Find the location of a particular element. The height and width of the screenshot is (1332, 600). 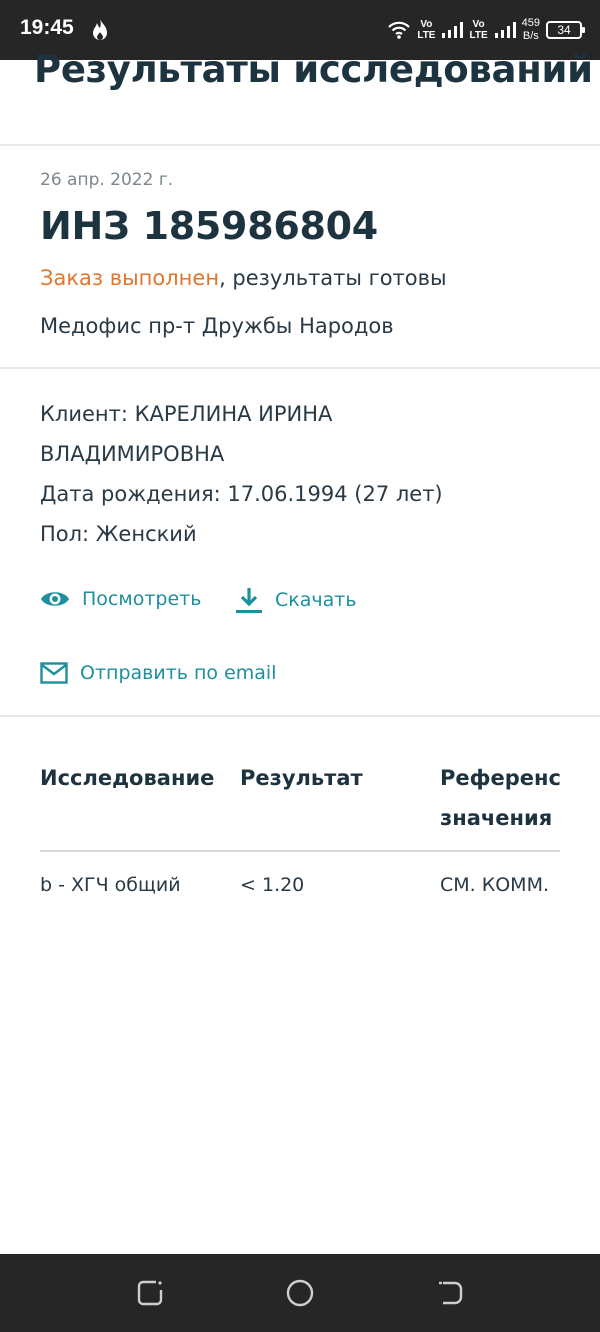

battery-icon: 34 is located at coordinates (565, 30).